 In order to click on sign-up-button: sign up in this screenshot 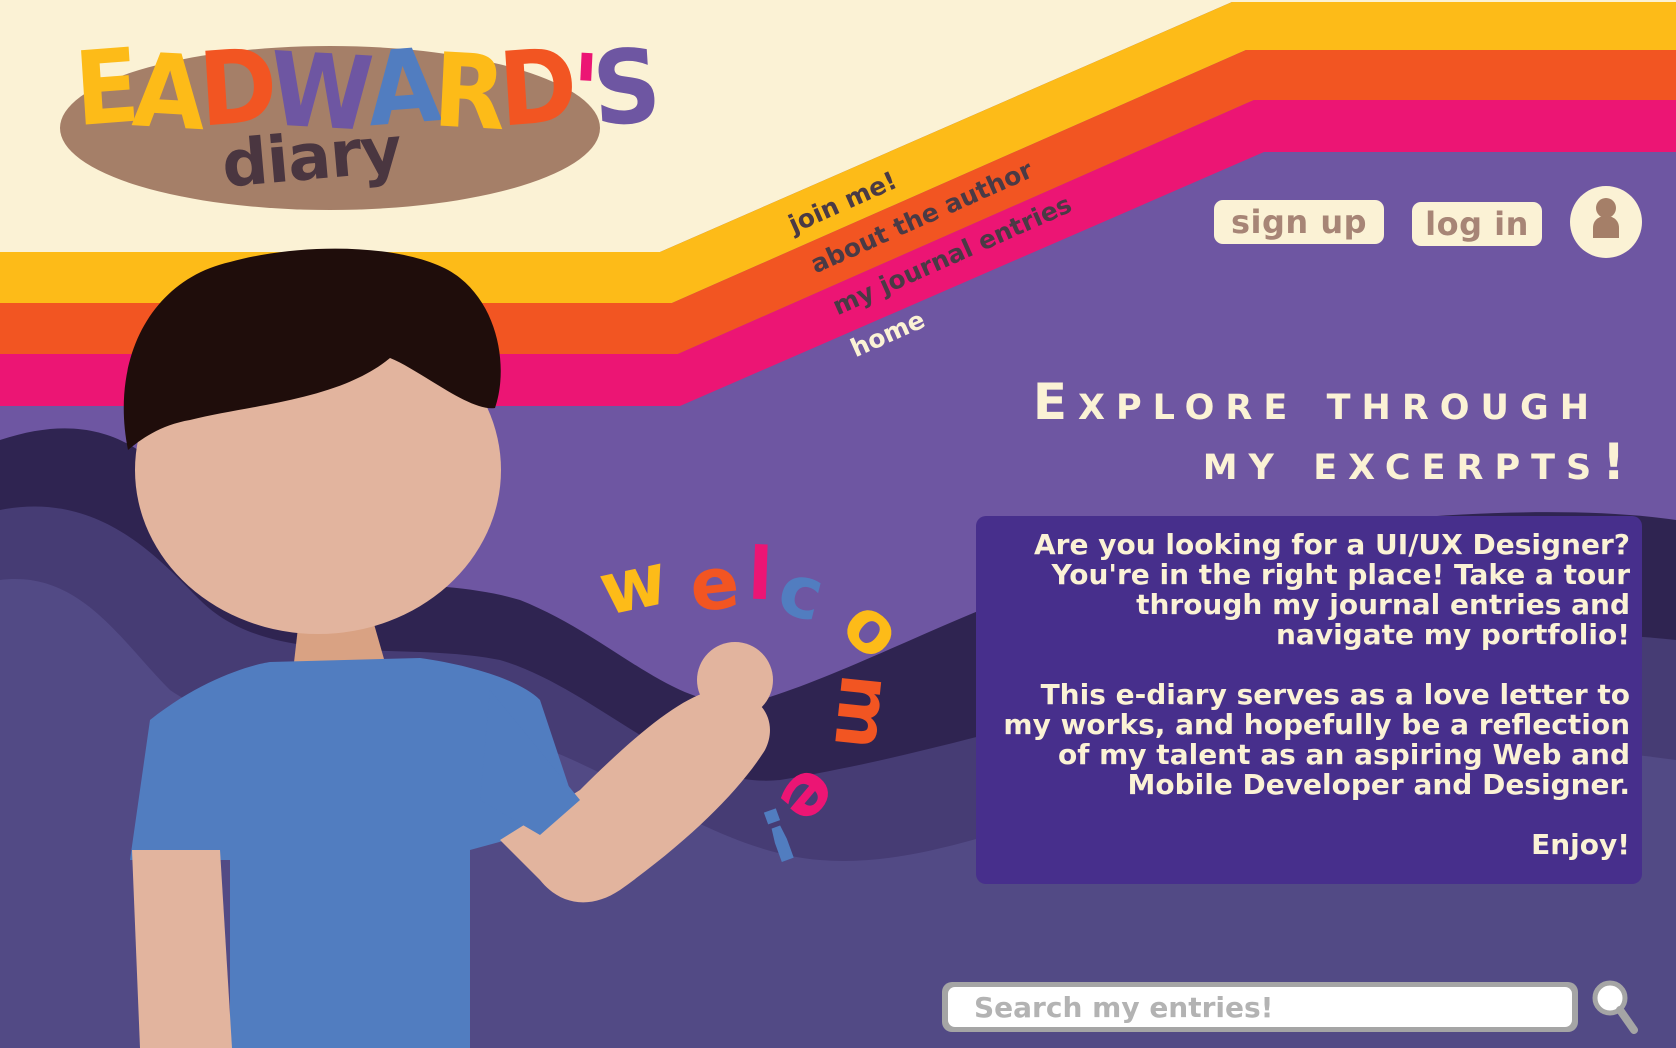, I will do `click(1299, 222)`.